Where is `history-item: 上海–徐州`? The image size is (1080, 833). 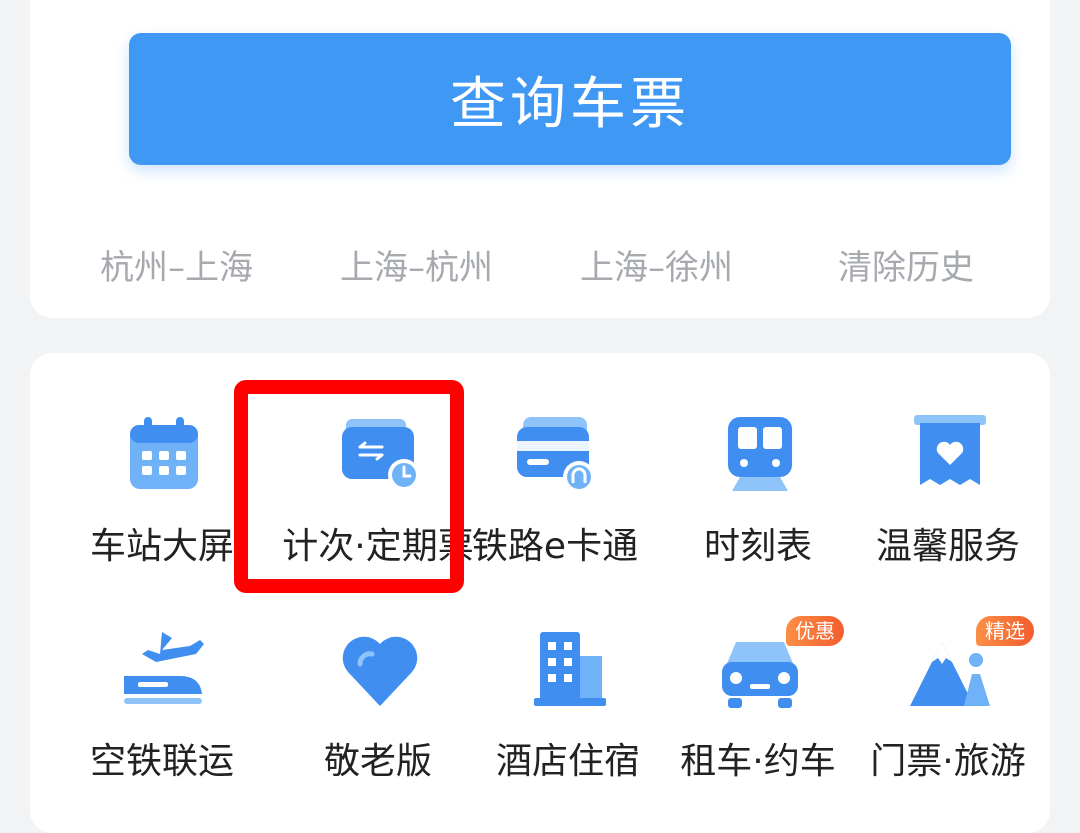
history-item: 上海–徐州 is located at coordinates (656, 268).